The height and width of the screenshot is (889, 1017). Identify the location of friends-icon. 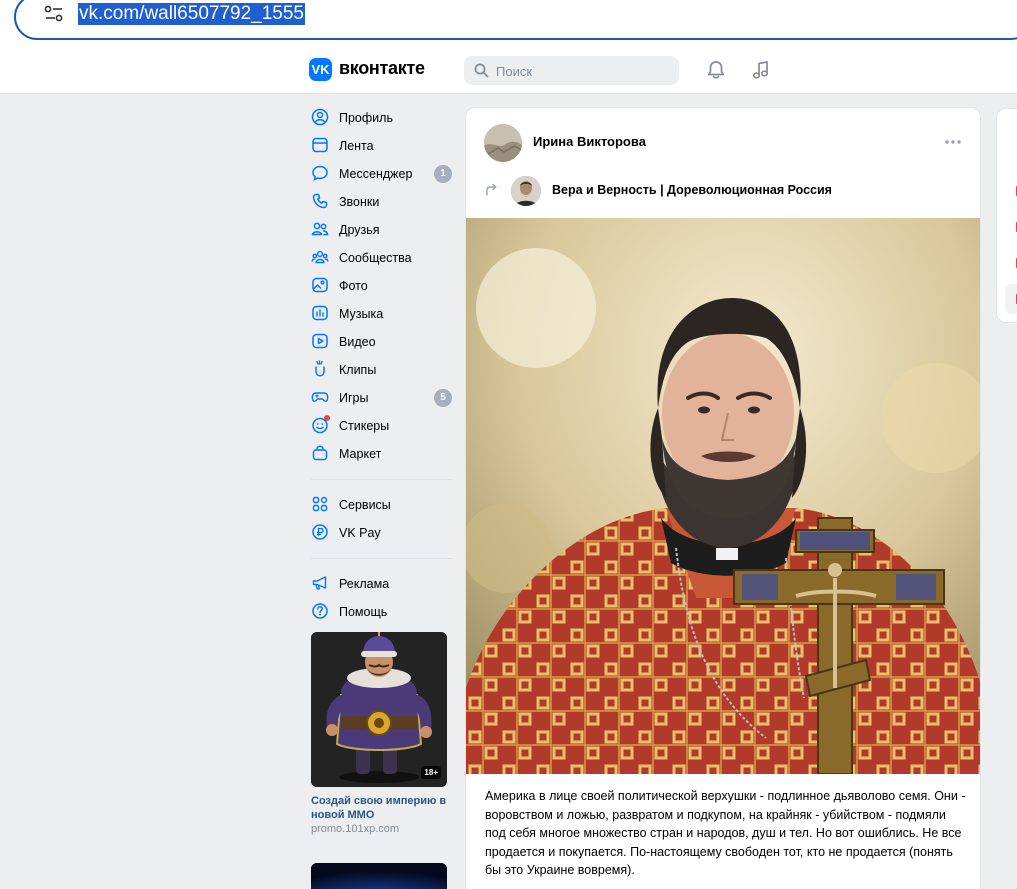
(320, 229).